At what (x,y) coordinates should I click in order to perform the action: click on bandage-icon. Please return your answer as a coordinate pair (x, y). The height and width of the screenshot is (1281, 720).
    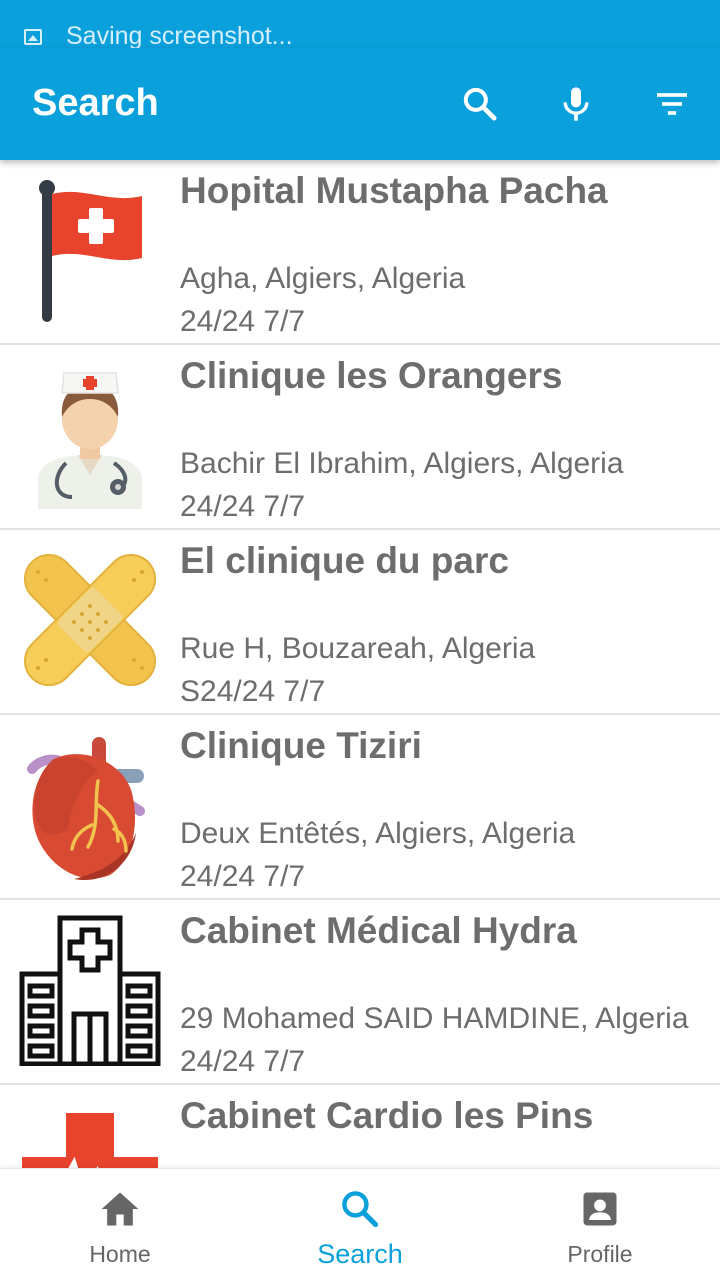
    Looking at the image, I should click on (90, 620).